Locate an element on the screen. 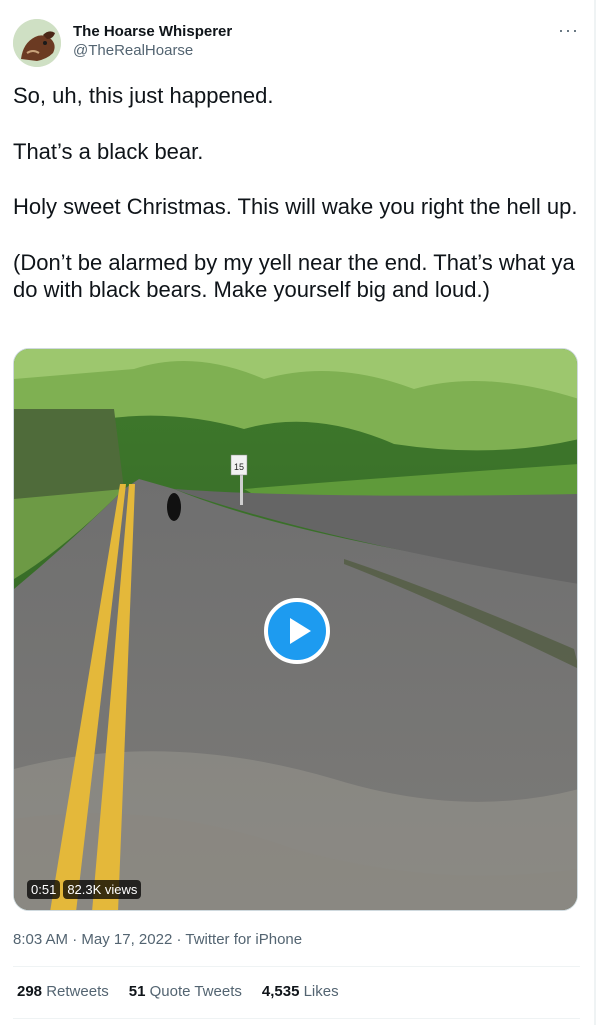  video-views: 82.3K views is located at coordinates (102, 889).